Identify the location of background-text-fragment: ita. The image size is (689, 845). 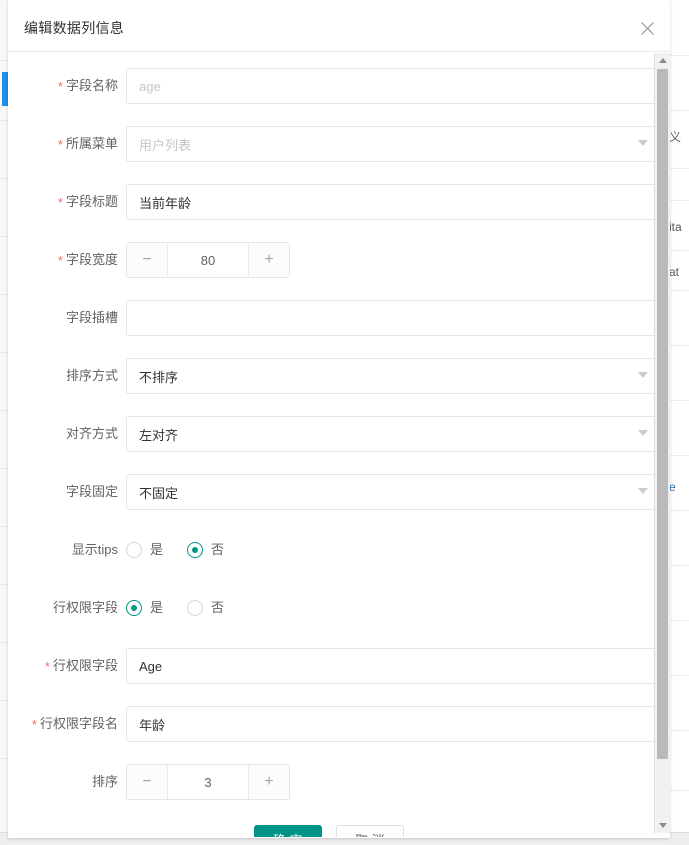
(675, 227).